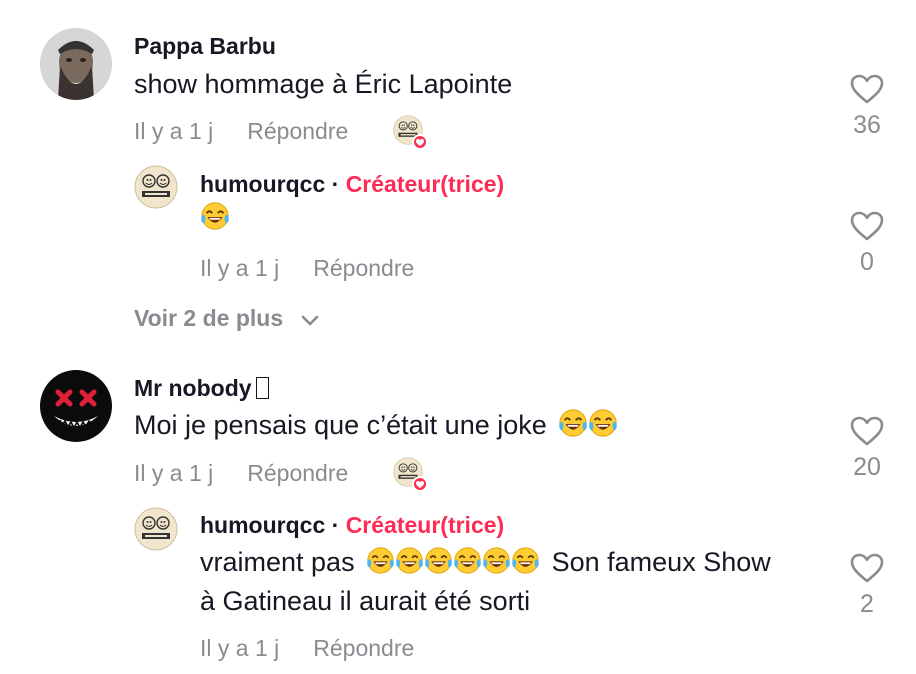 The width and height of the screenshot is (916, 674). I want to click on like-button: 20, so click(867, 448).